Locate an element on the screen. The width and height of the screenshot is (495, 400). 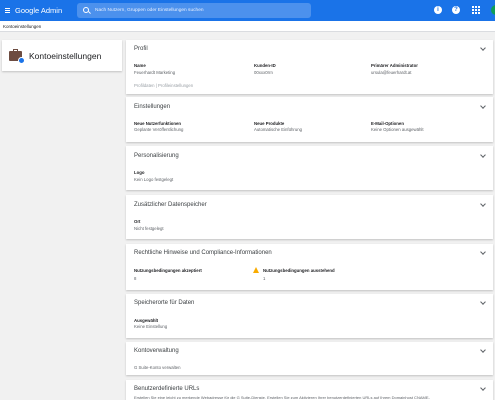
terms-accepted-label: Nutzungsbedingungen akzeptiert is located at coordinates (168, 270).